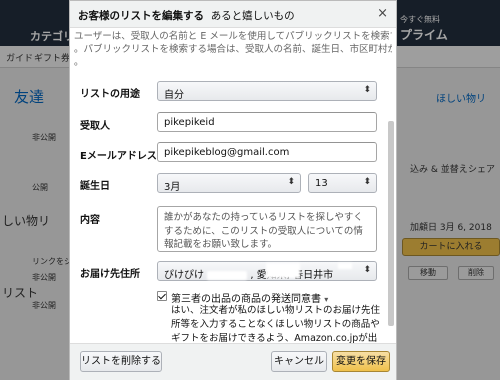 The height and width of the screenshot is (380, 500). What do you see at coordinates (90, 220) in the screenshot?
I see `content-label: 内容` at bounding box center [90, 220].